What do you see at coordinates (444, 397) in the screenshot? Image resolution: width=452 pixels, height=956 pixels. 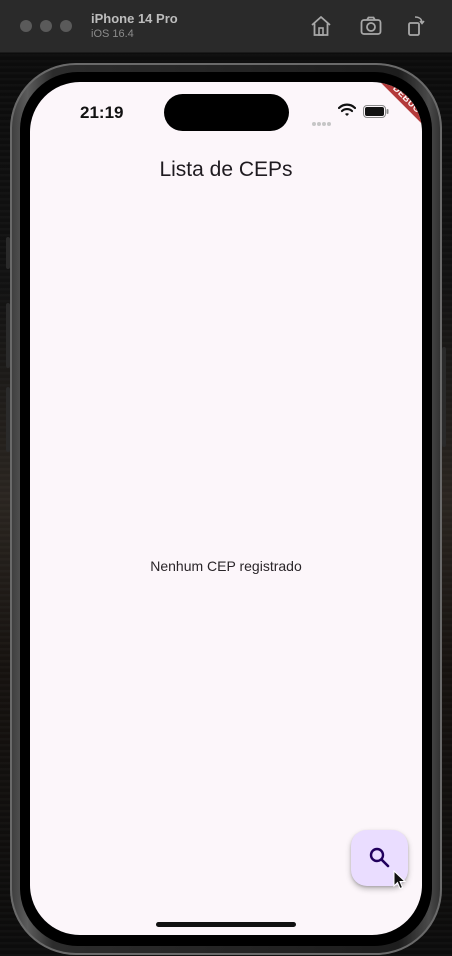 I see `side-power-button` at bounding box center [444, 397].